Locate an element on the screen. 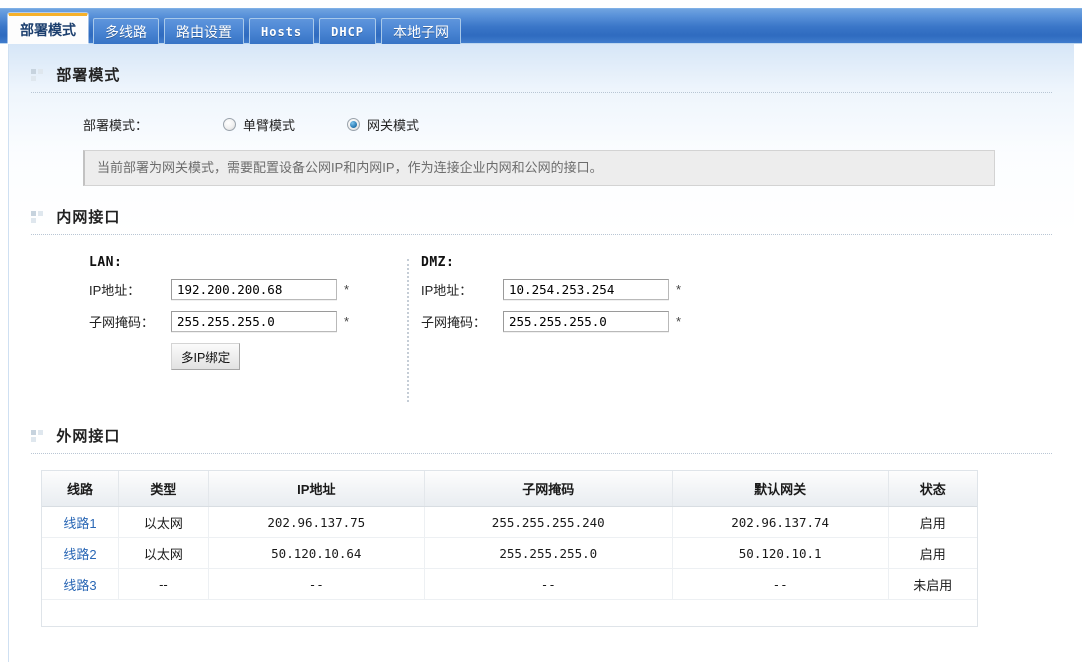 The width and height of the screenshot is (1082, 662). tab-label: 路由设置 is located at coordinates (204, 32).